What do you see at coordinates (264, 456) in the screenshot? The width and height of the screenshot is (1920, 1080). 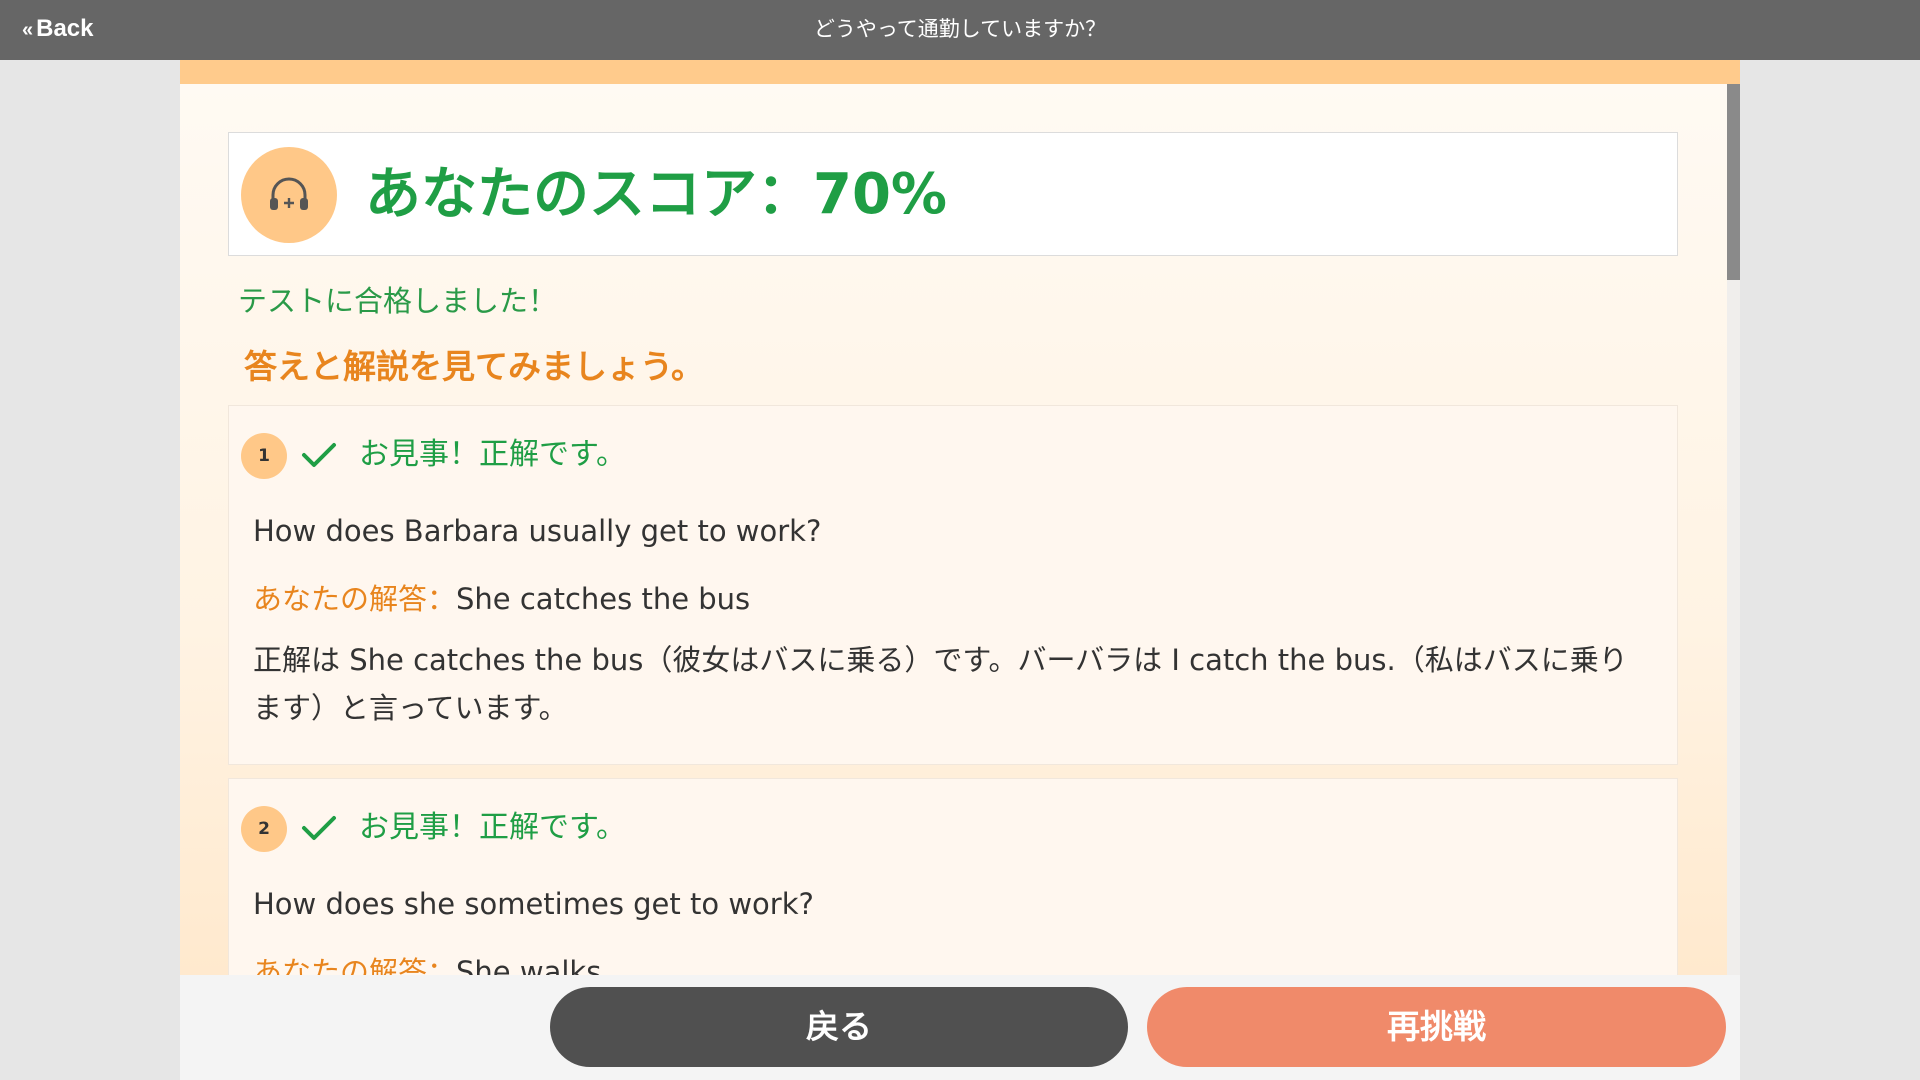 I see `question-number-badge: 1` at bounding box center [264, 456].